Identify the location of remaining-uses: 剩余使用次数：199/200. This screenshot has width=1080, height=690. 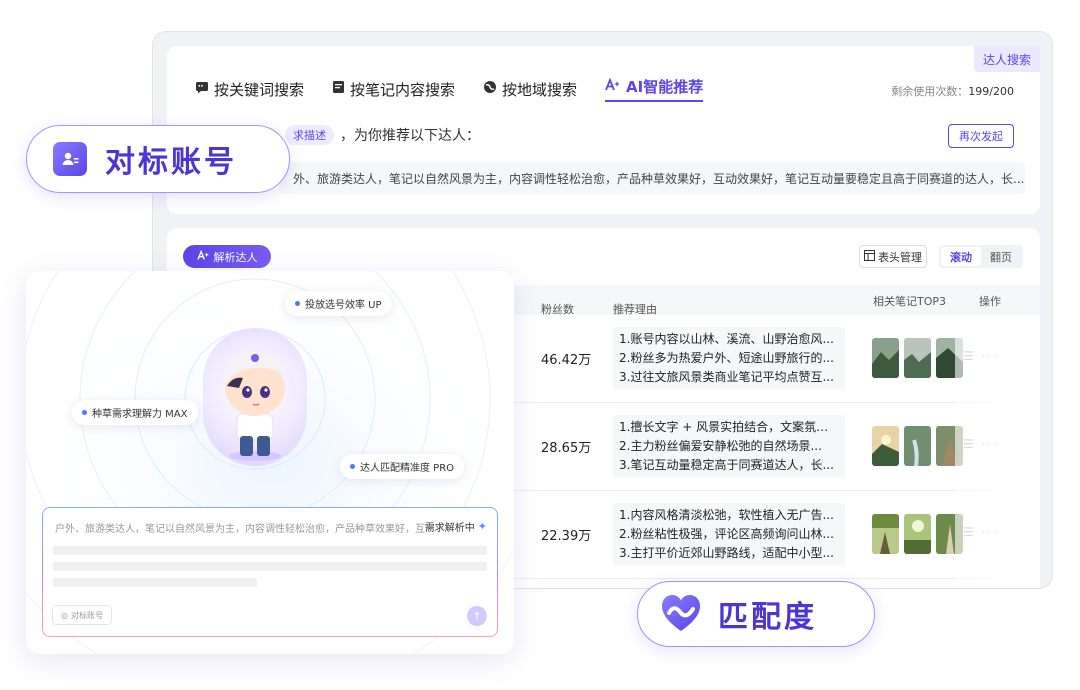
(952, 91).